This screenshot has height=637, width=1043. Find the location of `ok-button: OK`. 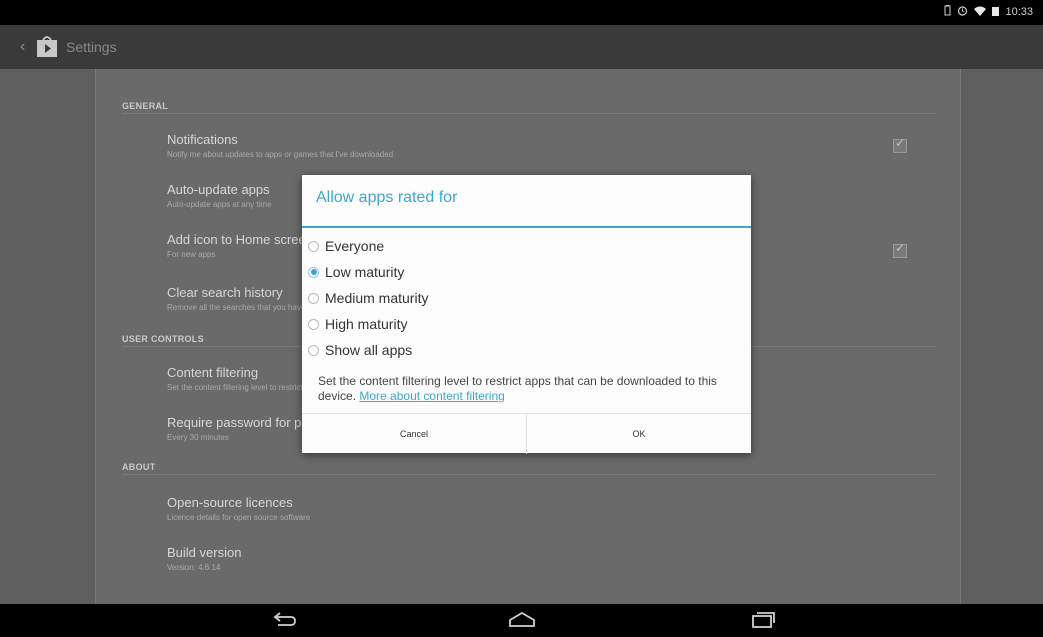

ok-button: OK is located at coordinates (639, 434).